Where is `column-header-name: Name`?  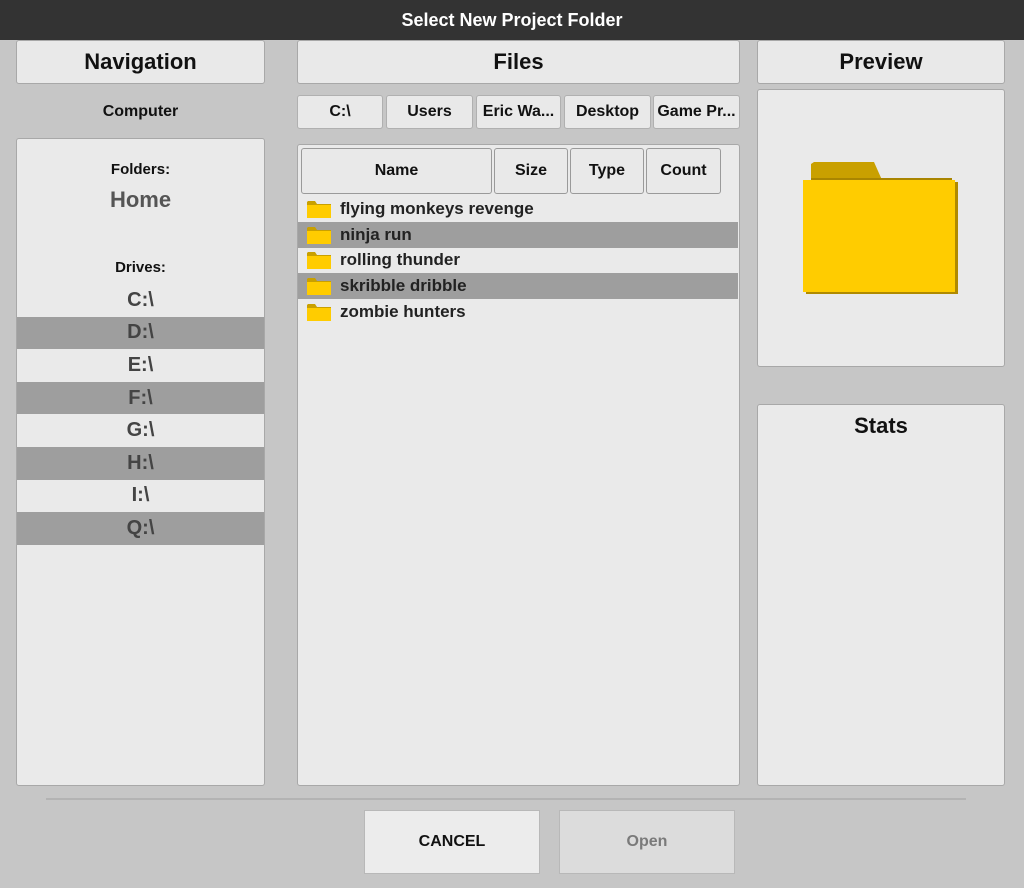
column-header-name: Name is located at coordinates (396, 171).